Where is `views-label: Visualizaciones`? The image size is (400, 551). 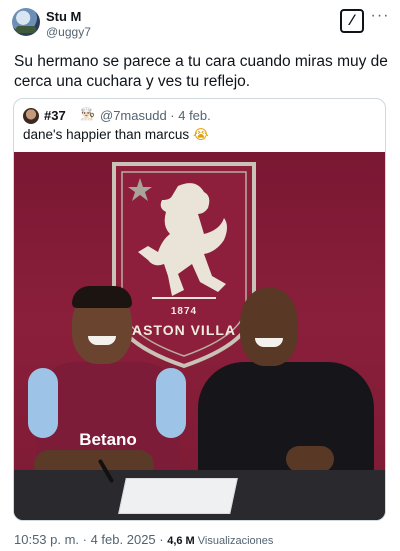
views-label: Visualizaciones is located at coordinates (234, 541).